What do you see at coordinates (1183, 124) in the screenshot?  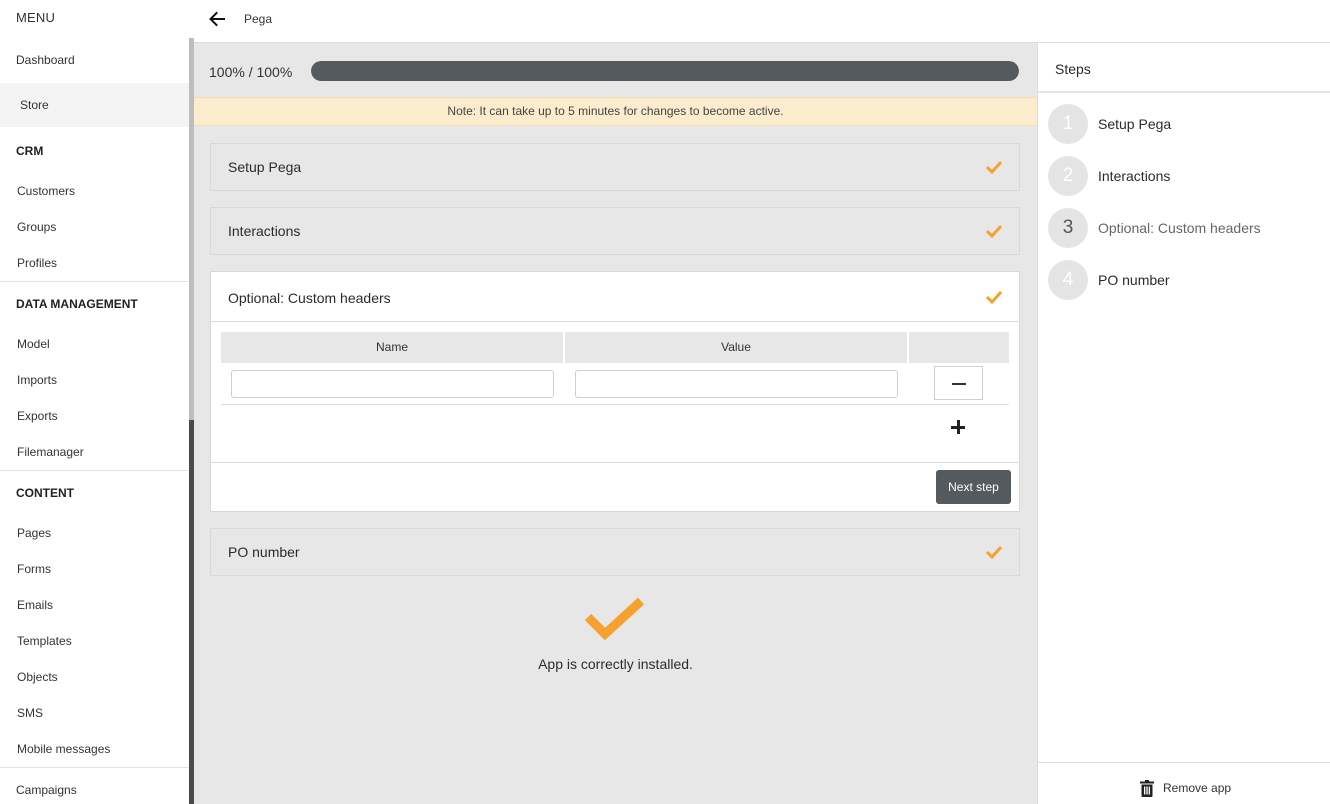 I see `steps-item-setup-pega: 1 Setup Pega` at bounding box center [1183, 124].